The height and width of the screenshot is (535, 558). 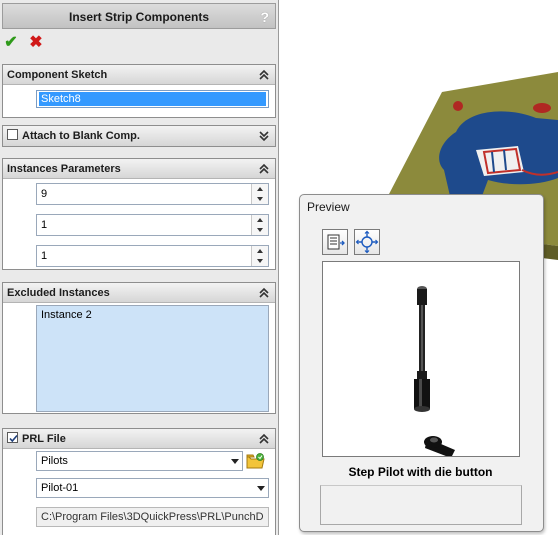 I want to click on instance-spacing-spinner: 1, so click(x=152, y=225).